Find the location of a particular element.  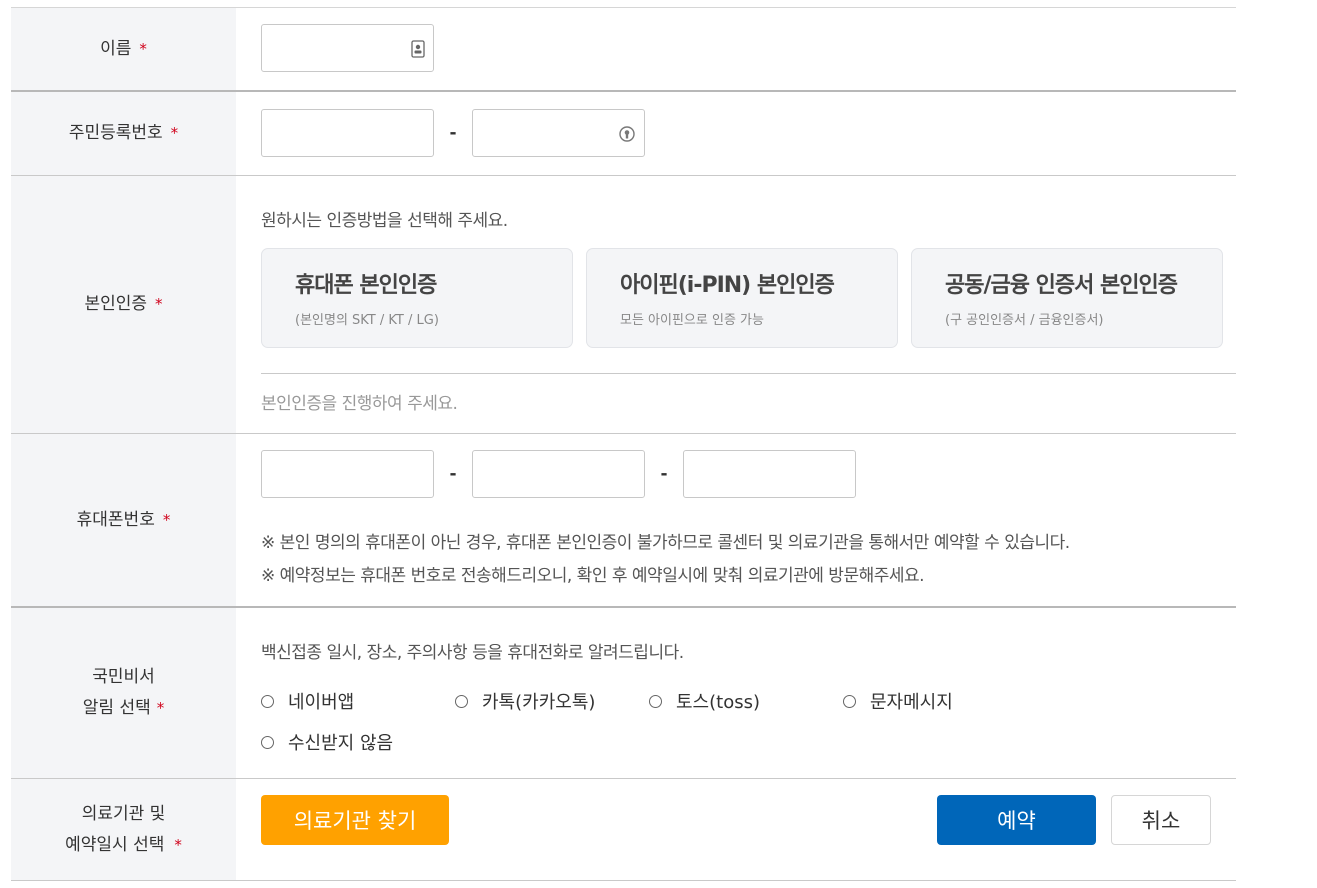

radio-label: 네이버앱 is located at coordinates (321, 702).